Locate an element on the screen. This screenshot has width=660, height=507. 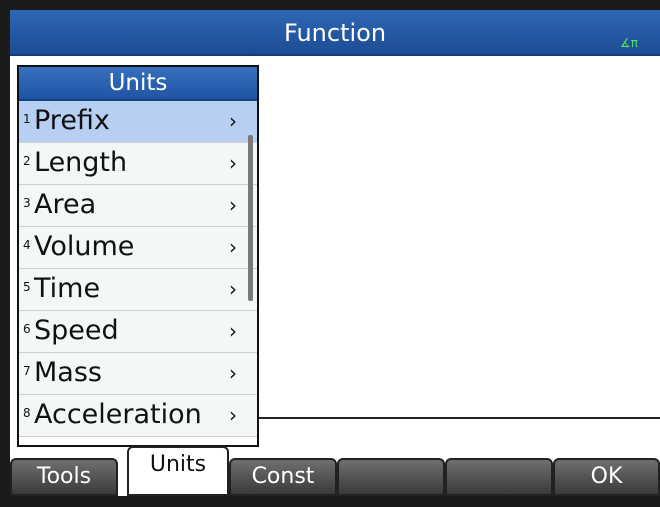
menu-item-volume: 4 Volume › is located at coordinates (138, 248).